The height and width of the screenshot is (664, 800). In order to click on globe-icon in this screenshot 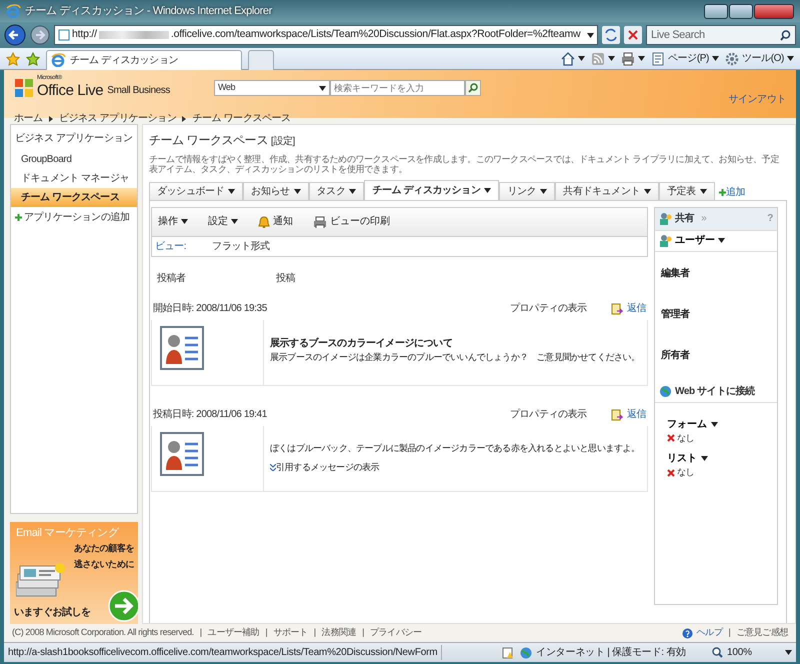, I will do `click(526, 652)`.